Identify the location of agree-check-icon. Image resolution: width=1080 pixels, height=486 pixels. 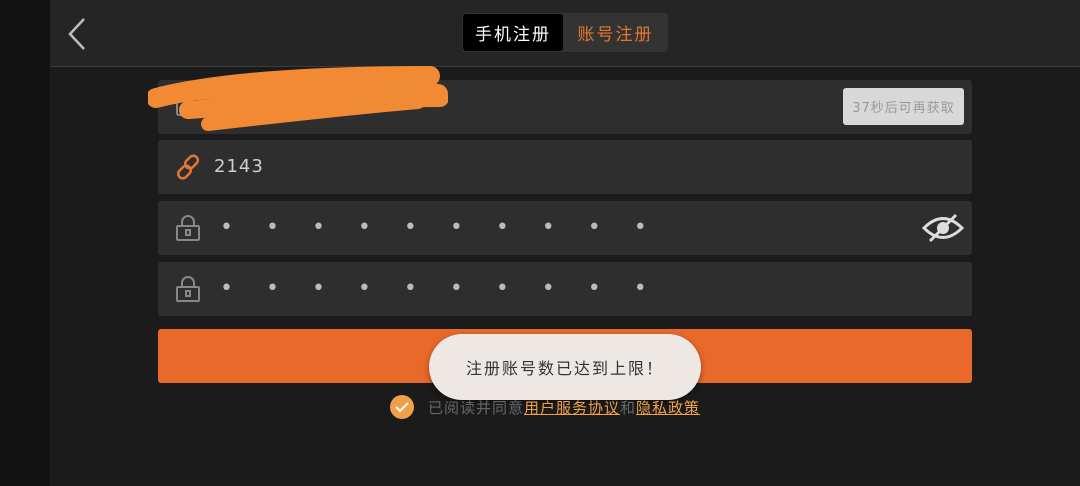
(402, 407).